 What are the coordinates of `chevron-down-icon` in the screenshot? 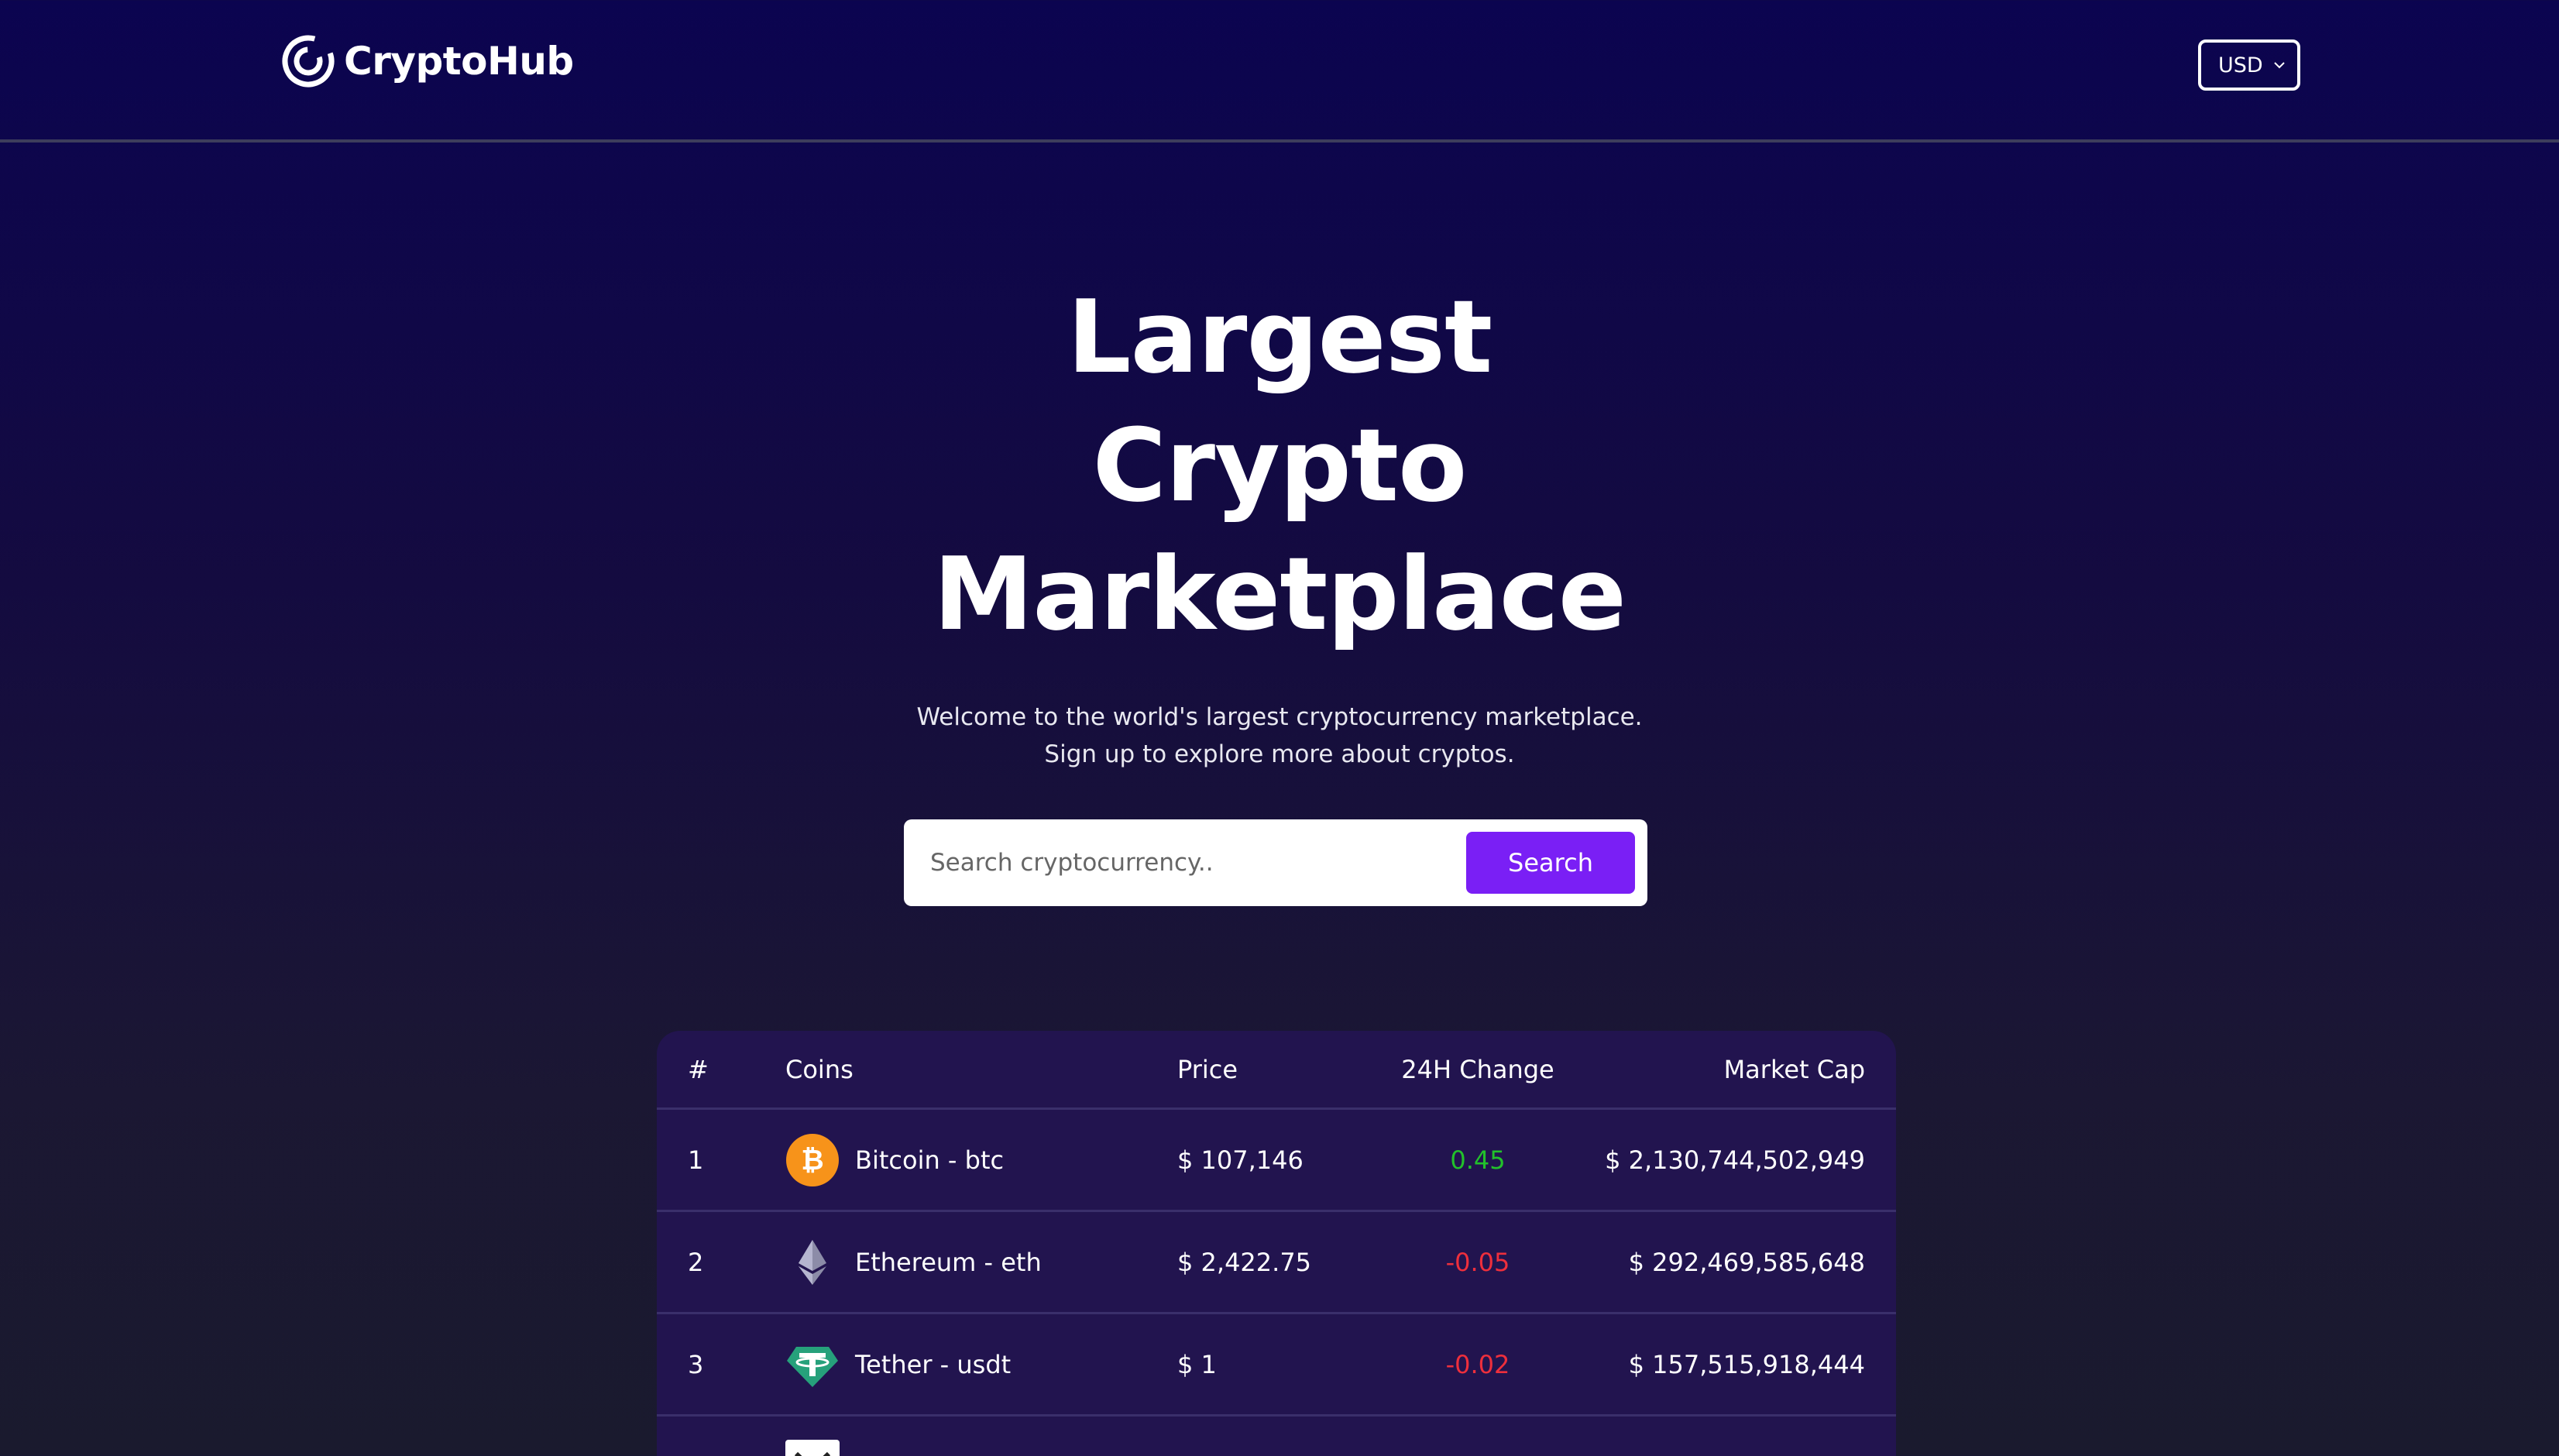 It's located at (2279, 65).